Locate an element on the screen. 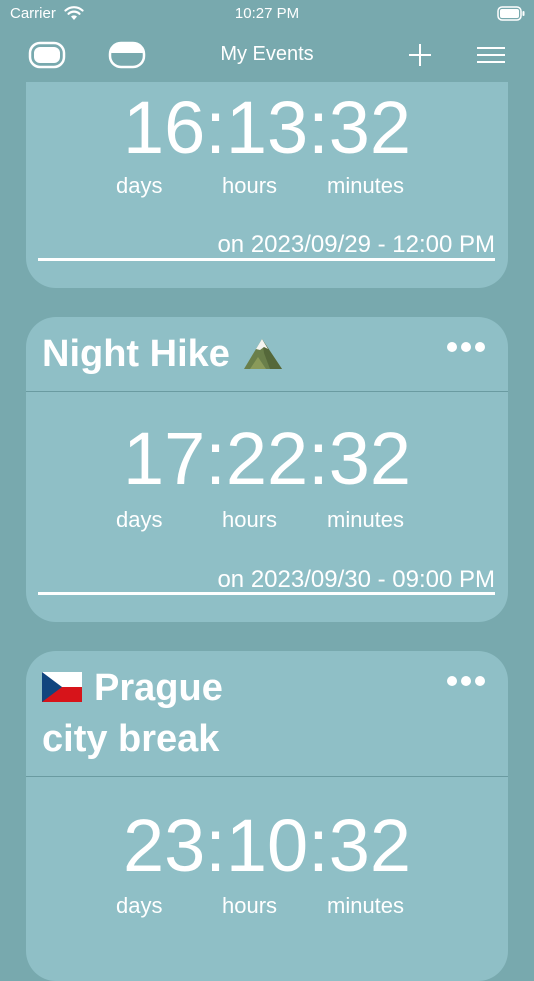  status-bar: Carrier 10:27 PM is located at coordinates (267, 15).